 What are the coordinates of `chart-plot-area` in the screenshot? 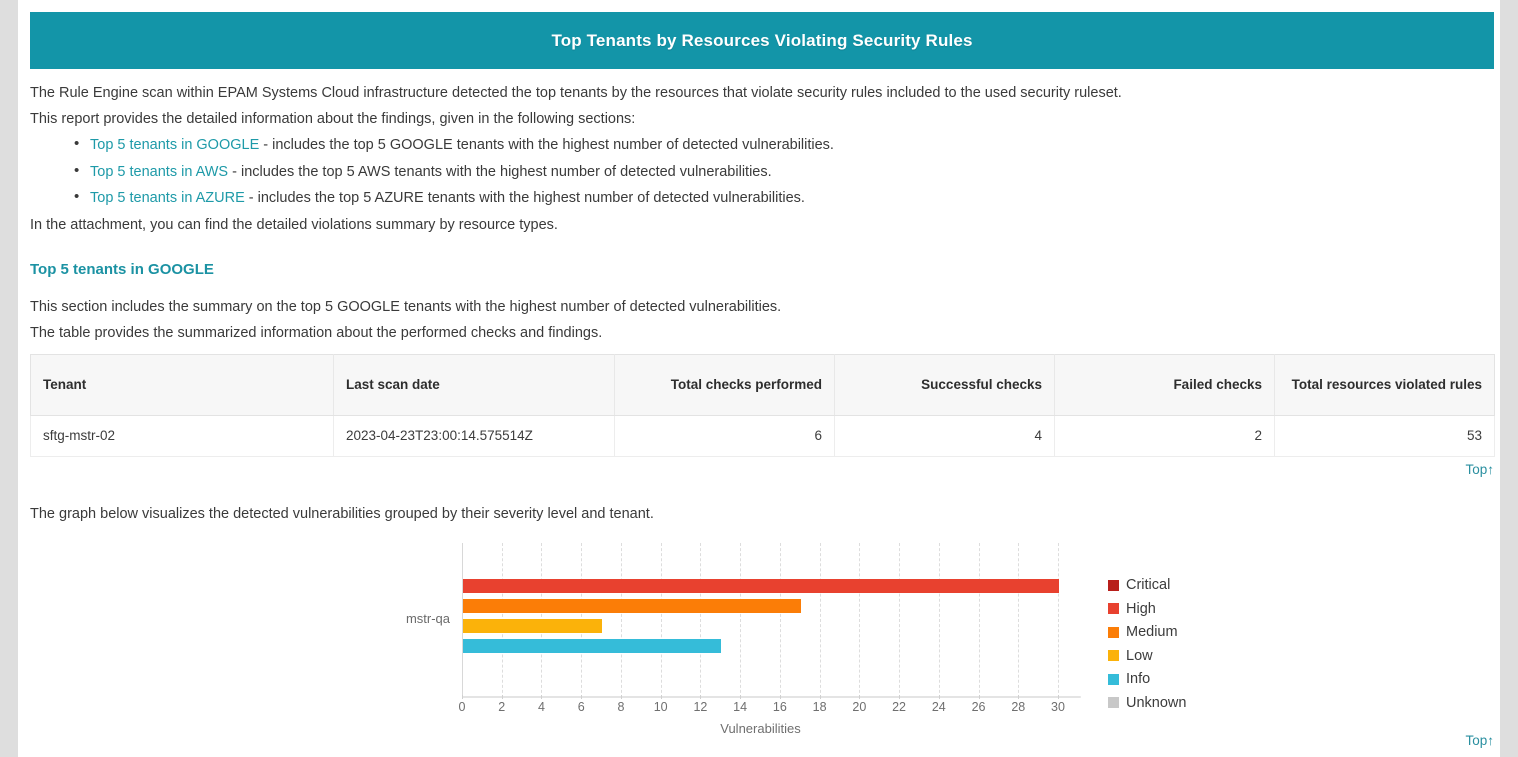 It's located at (771, 620).